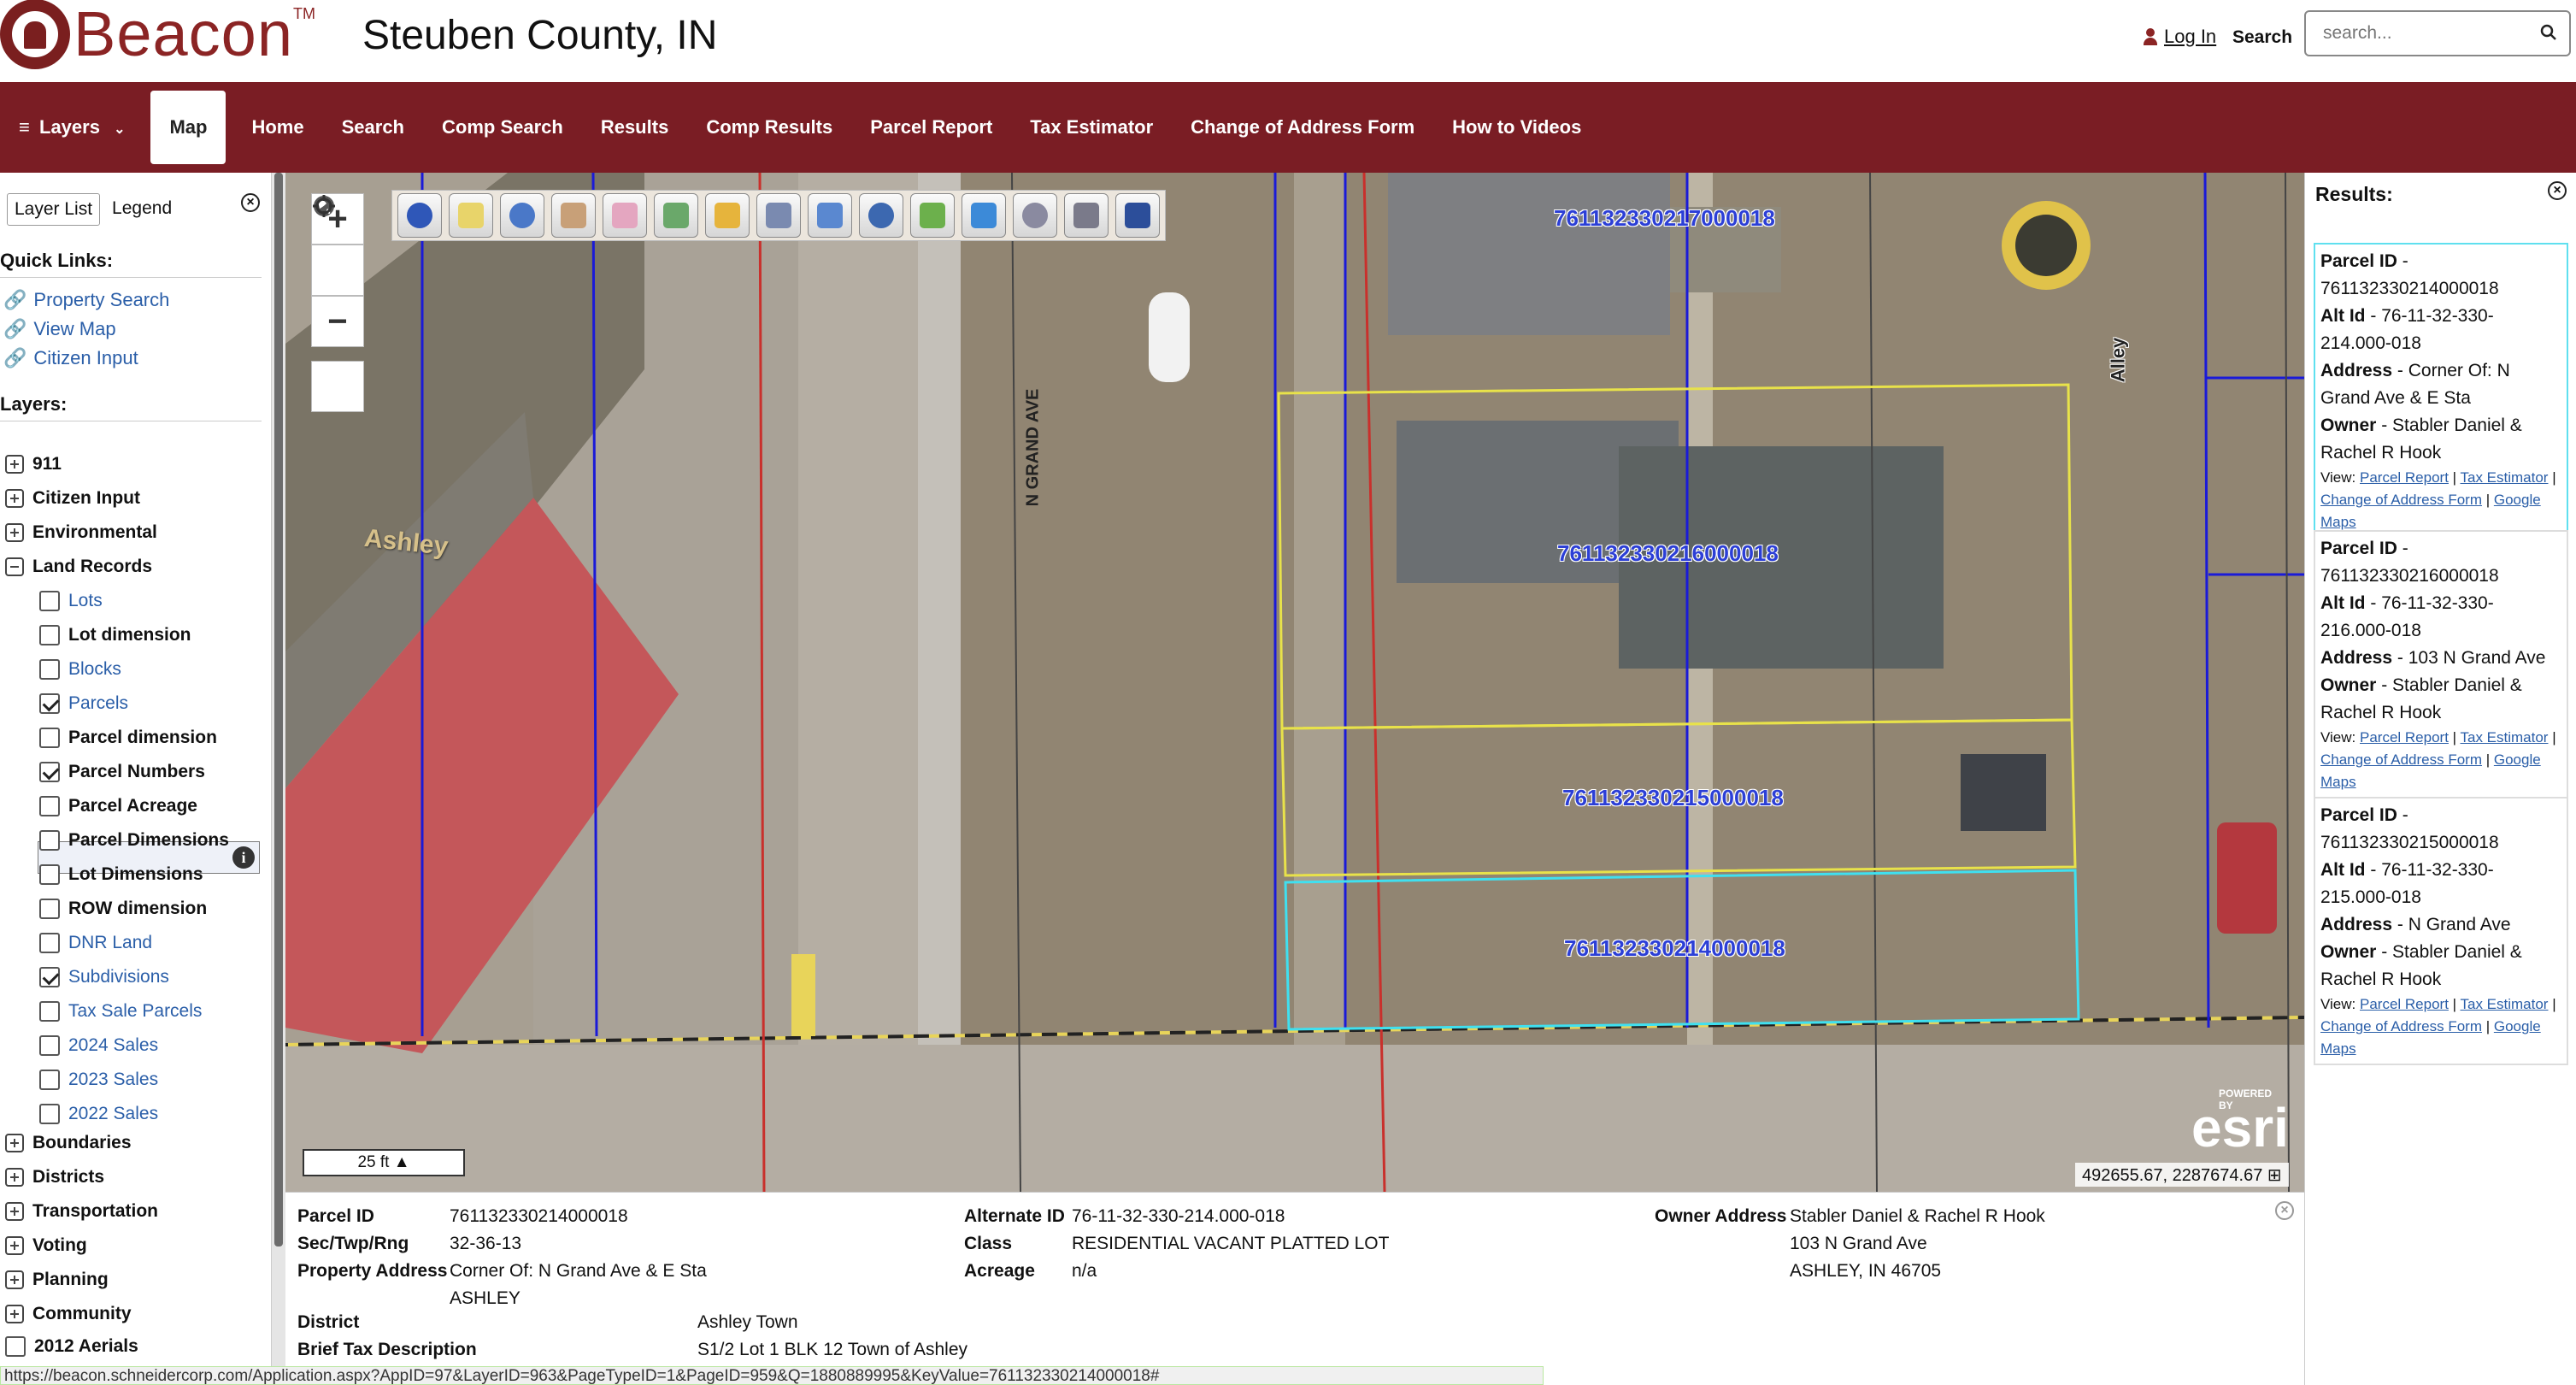 This screenshot has width=2576, height=1385. I want to click on layer-2023-sales: 2023 Sales, so click(98, 1079).